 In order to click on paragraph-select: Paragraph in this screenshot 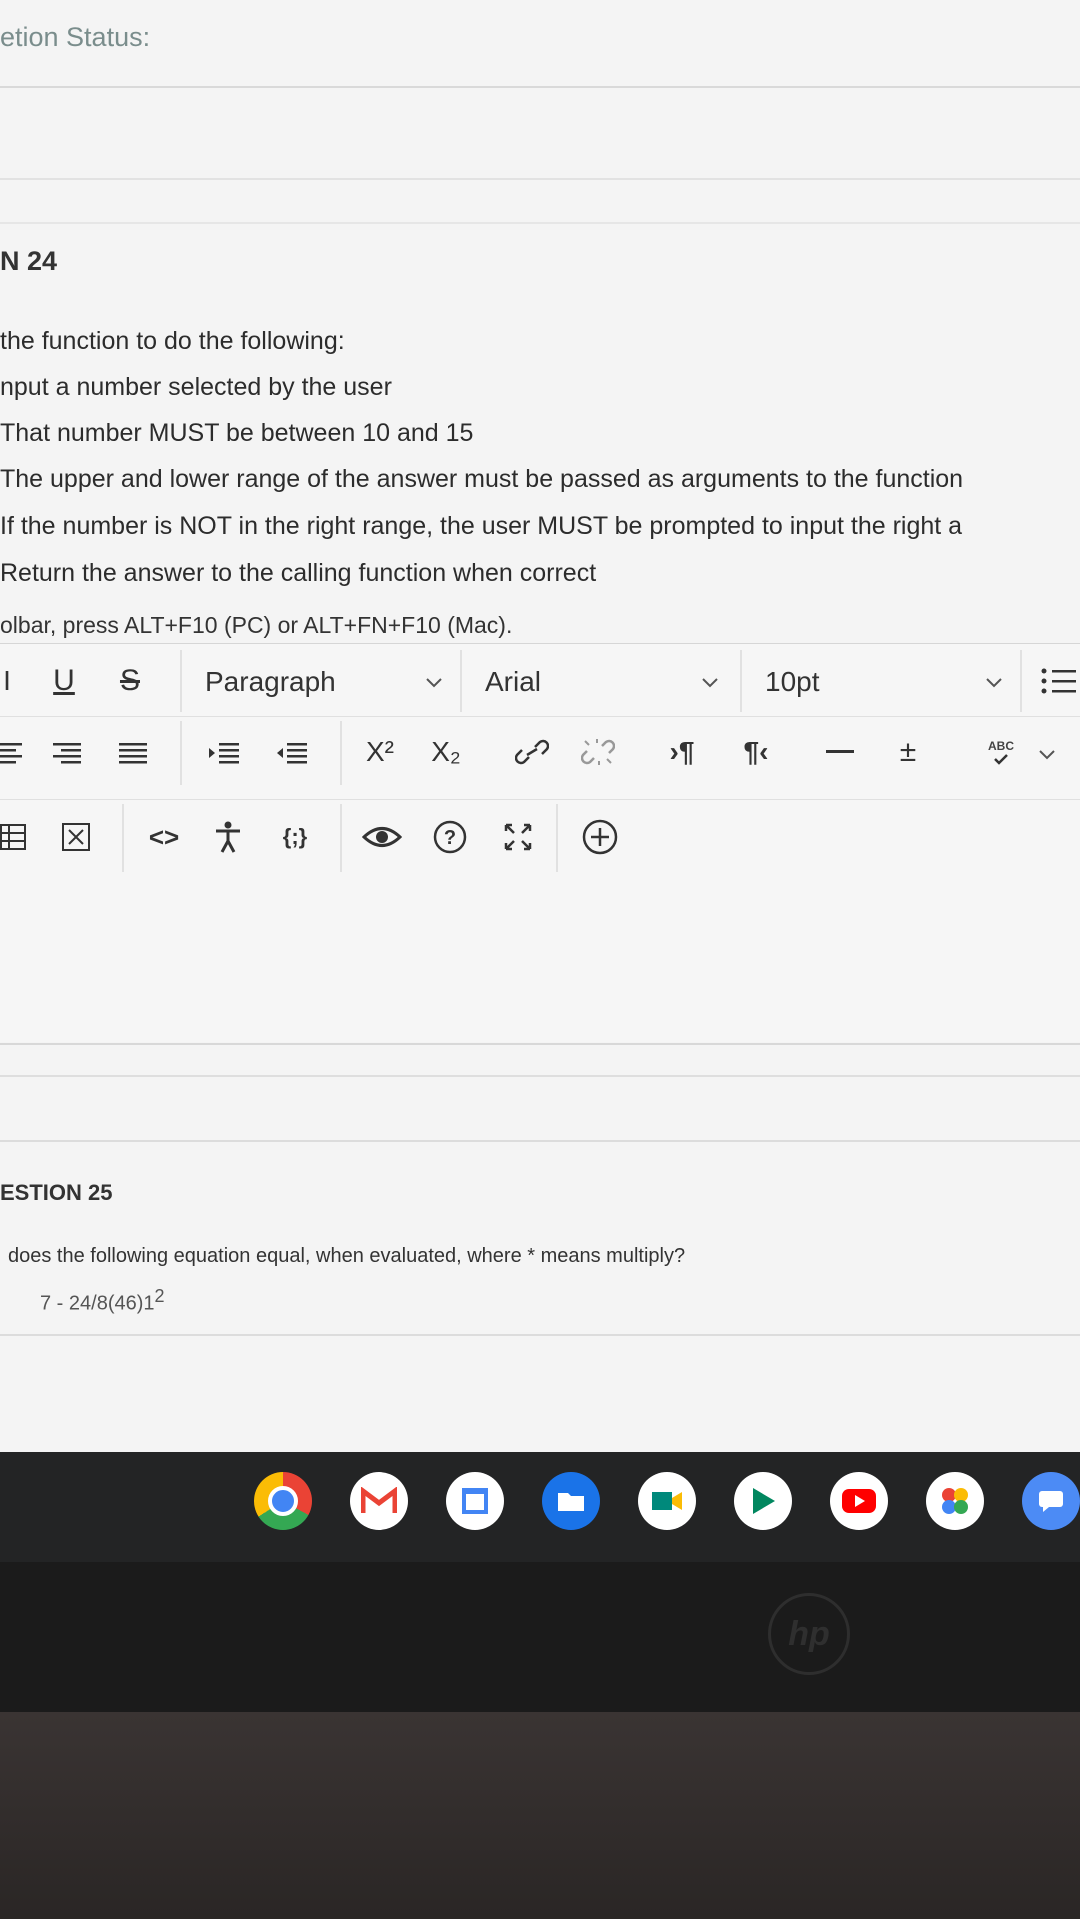, I will do `click(325, 682)`.